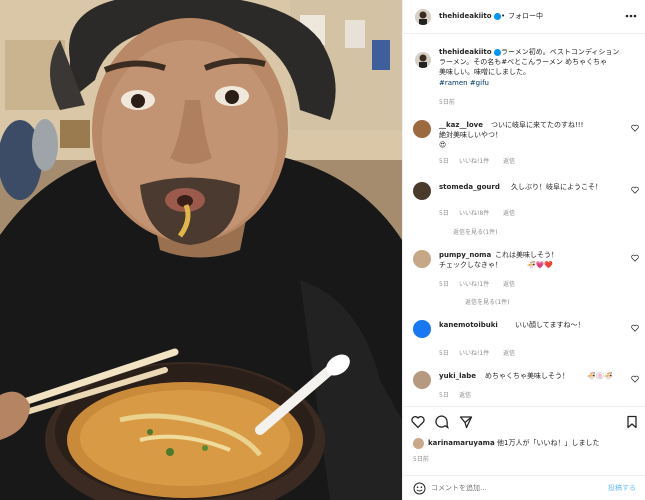 The width and height of the screenshot is (645, 500). I want to click on author-username: thehideakiito, so click(465, 16).